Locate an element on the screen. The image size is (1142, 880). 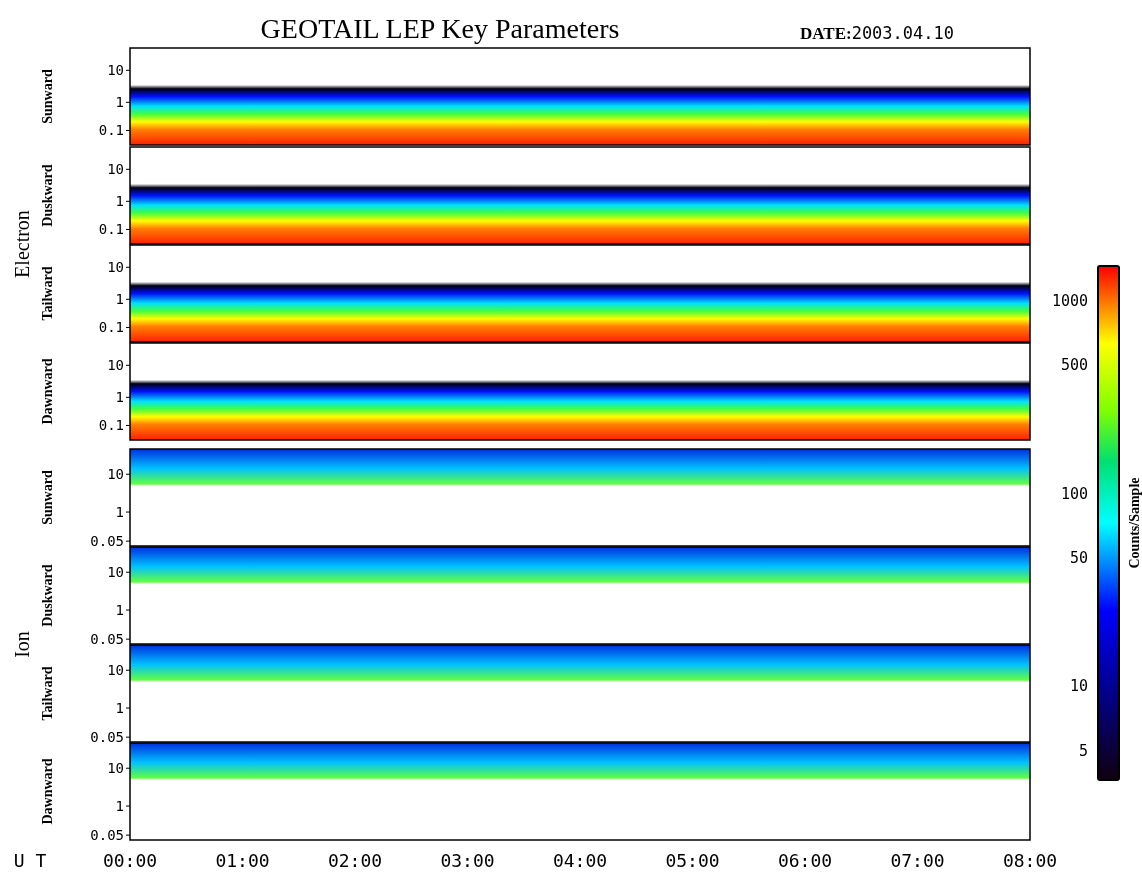
x-tick-label: 03:00 is located at coordinates (467, 860).